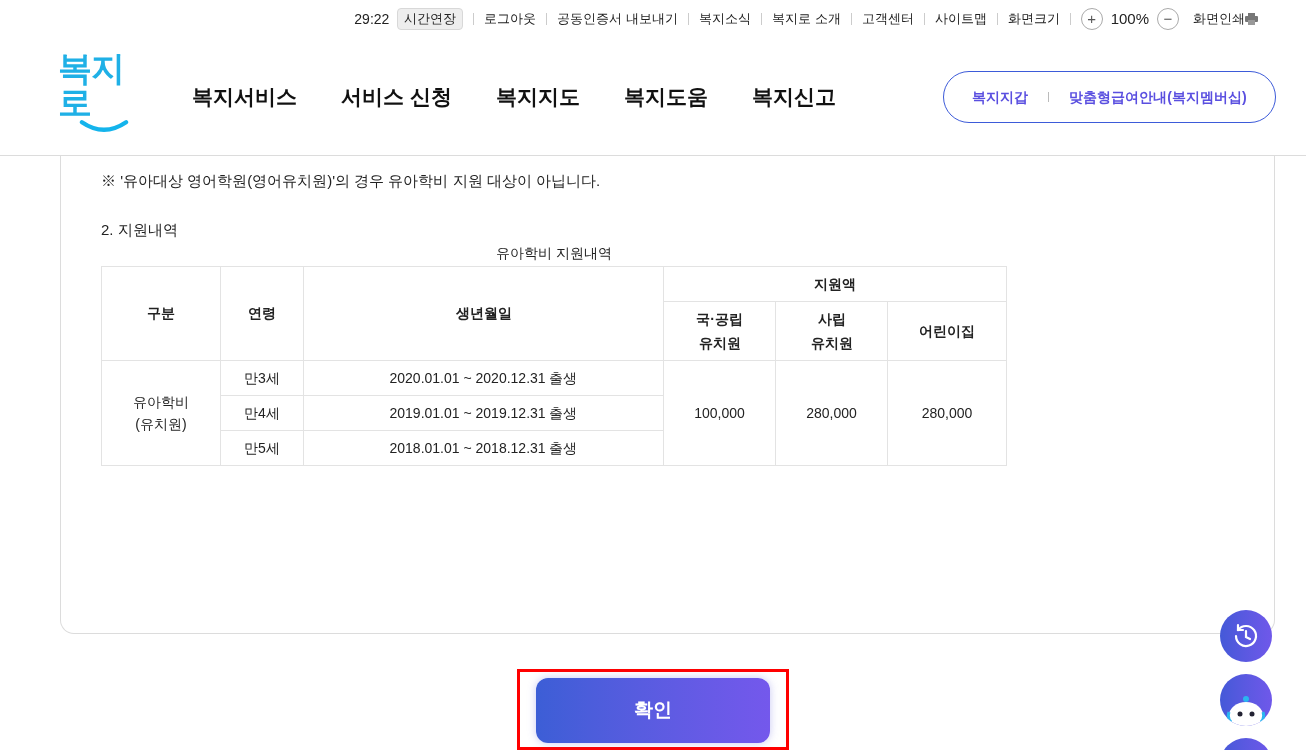 The width and height of the screenshot is (1306, 750). What do you see at coordinates (372, 19) in the screenshot?
I see `session-timer: 29:22` at bounding box center [372, 19].